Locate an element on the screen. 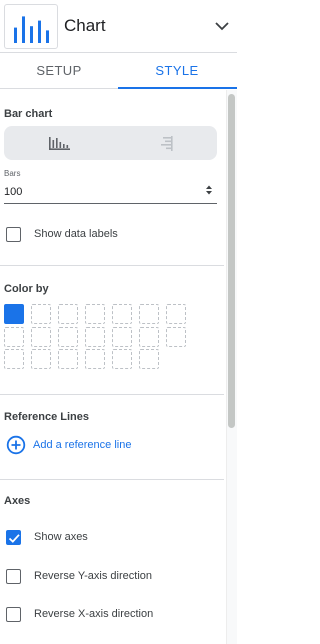 The image size is (320, 644). reverse-y-axis-row: Reverse Y-axis direction is located at coordinates (106, 577).